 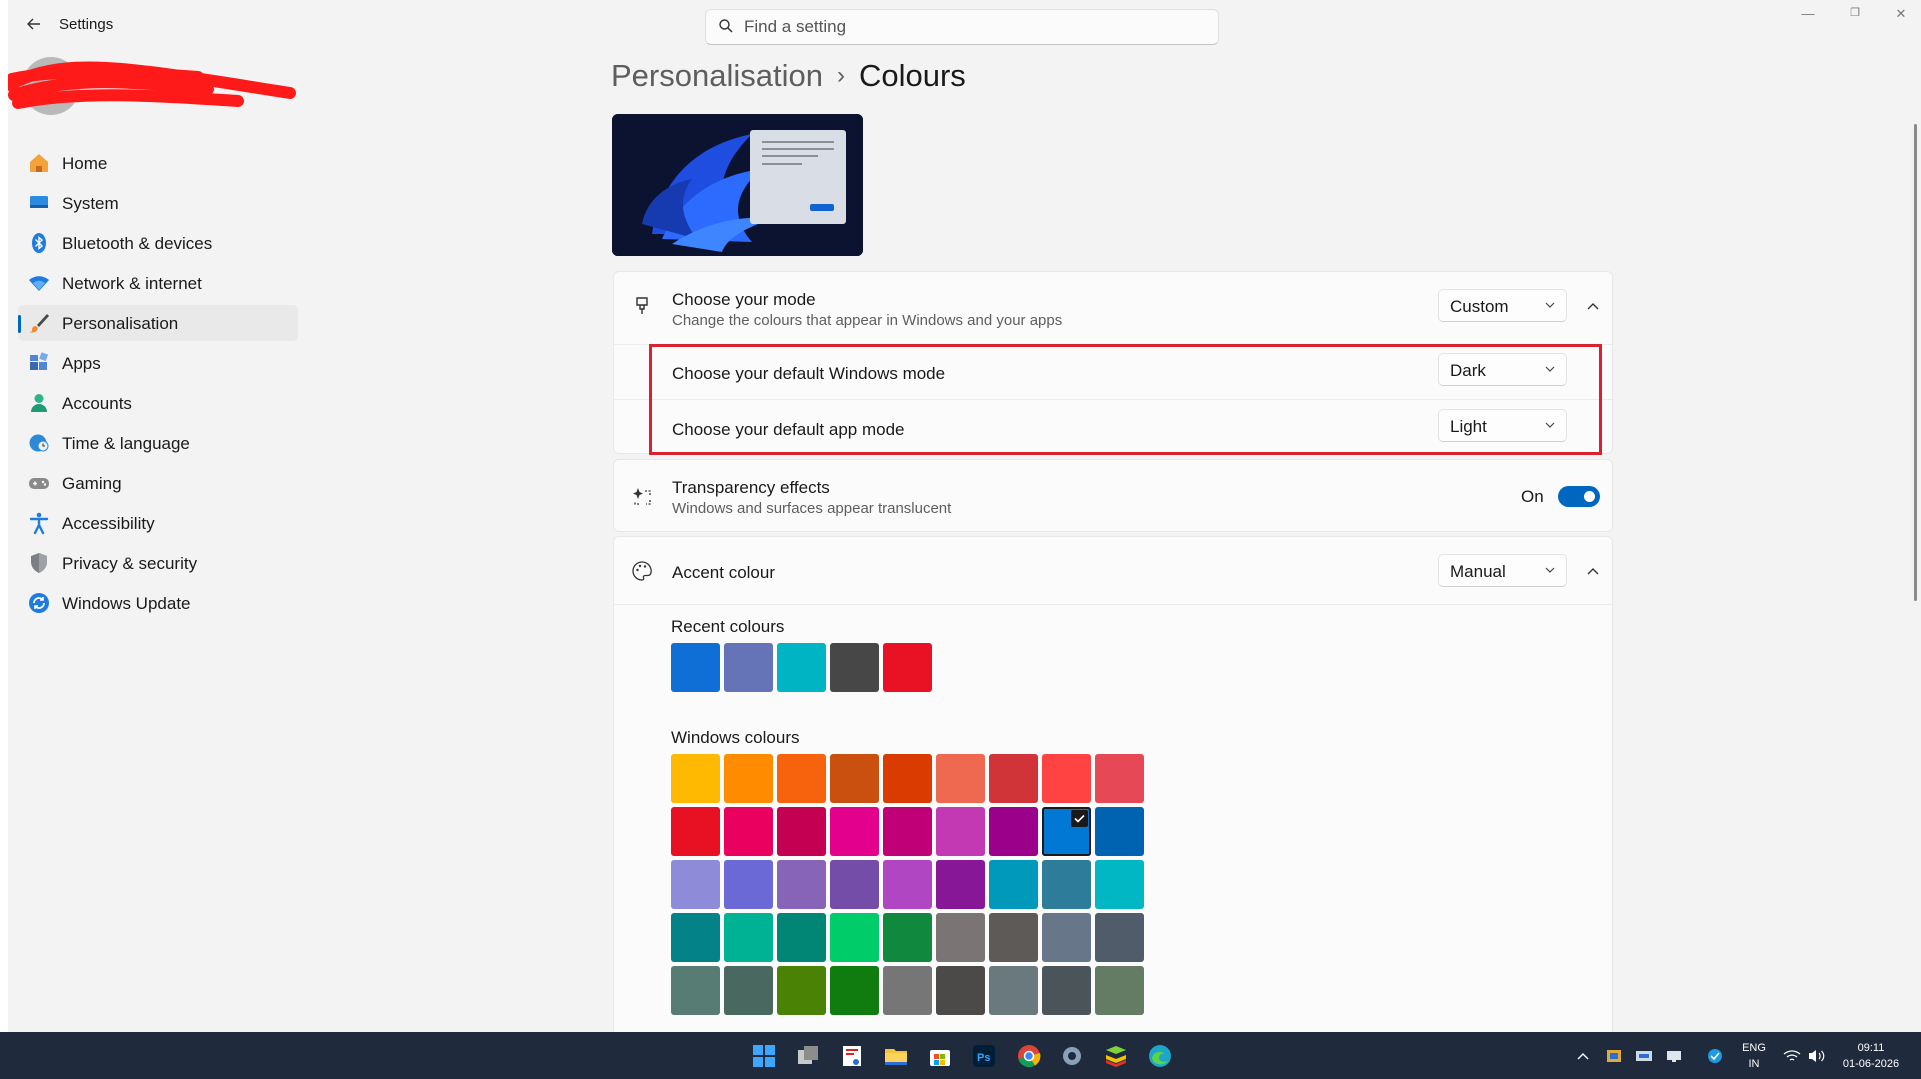 What do you see at coordinates (34, 24) in the screenshot?
I see `back-button` at bounding box center [34, 24].